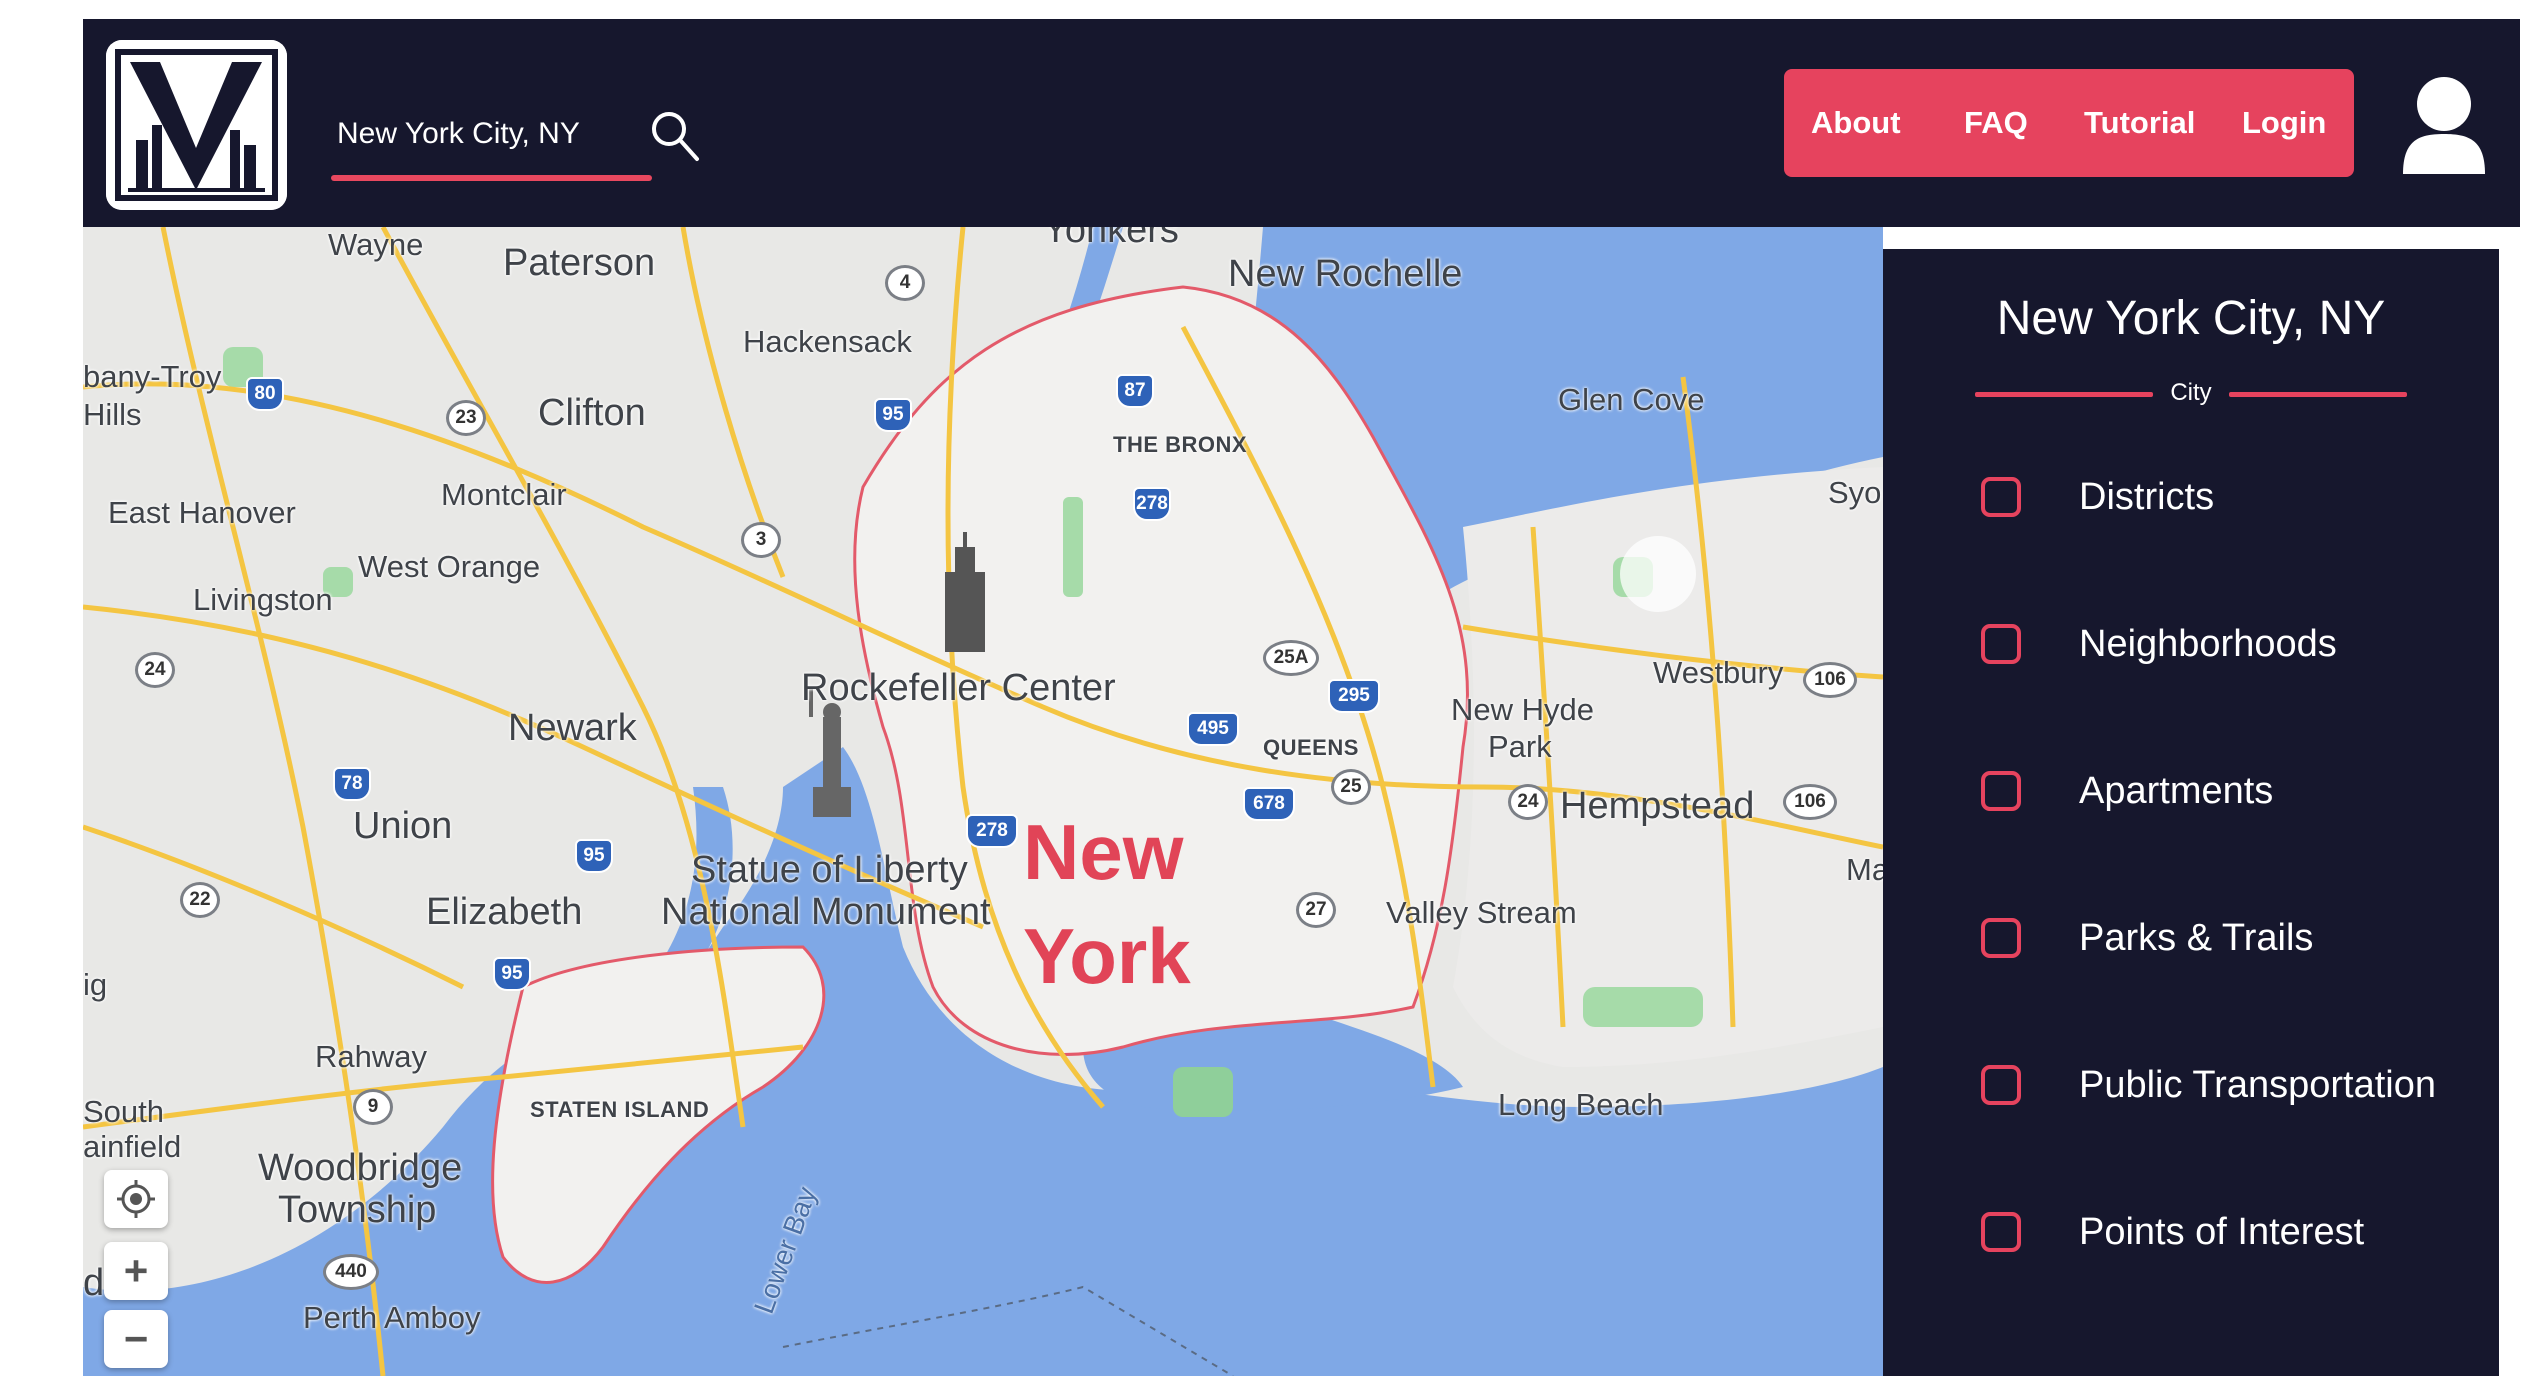 The height and width of the screenshot is (1376, 2545). Describe the element at coordinates (1269, 804) in the screenshot. I see `interstate-shield: 678` at that location.